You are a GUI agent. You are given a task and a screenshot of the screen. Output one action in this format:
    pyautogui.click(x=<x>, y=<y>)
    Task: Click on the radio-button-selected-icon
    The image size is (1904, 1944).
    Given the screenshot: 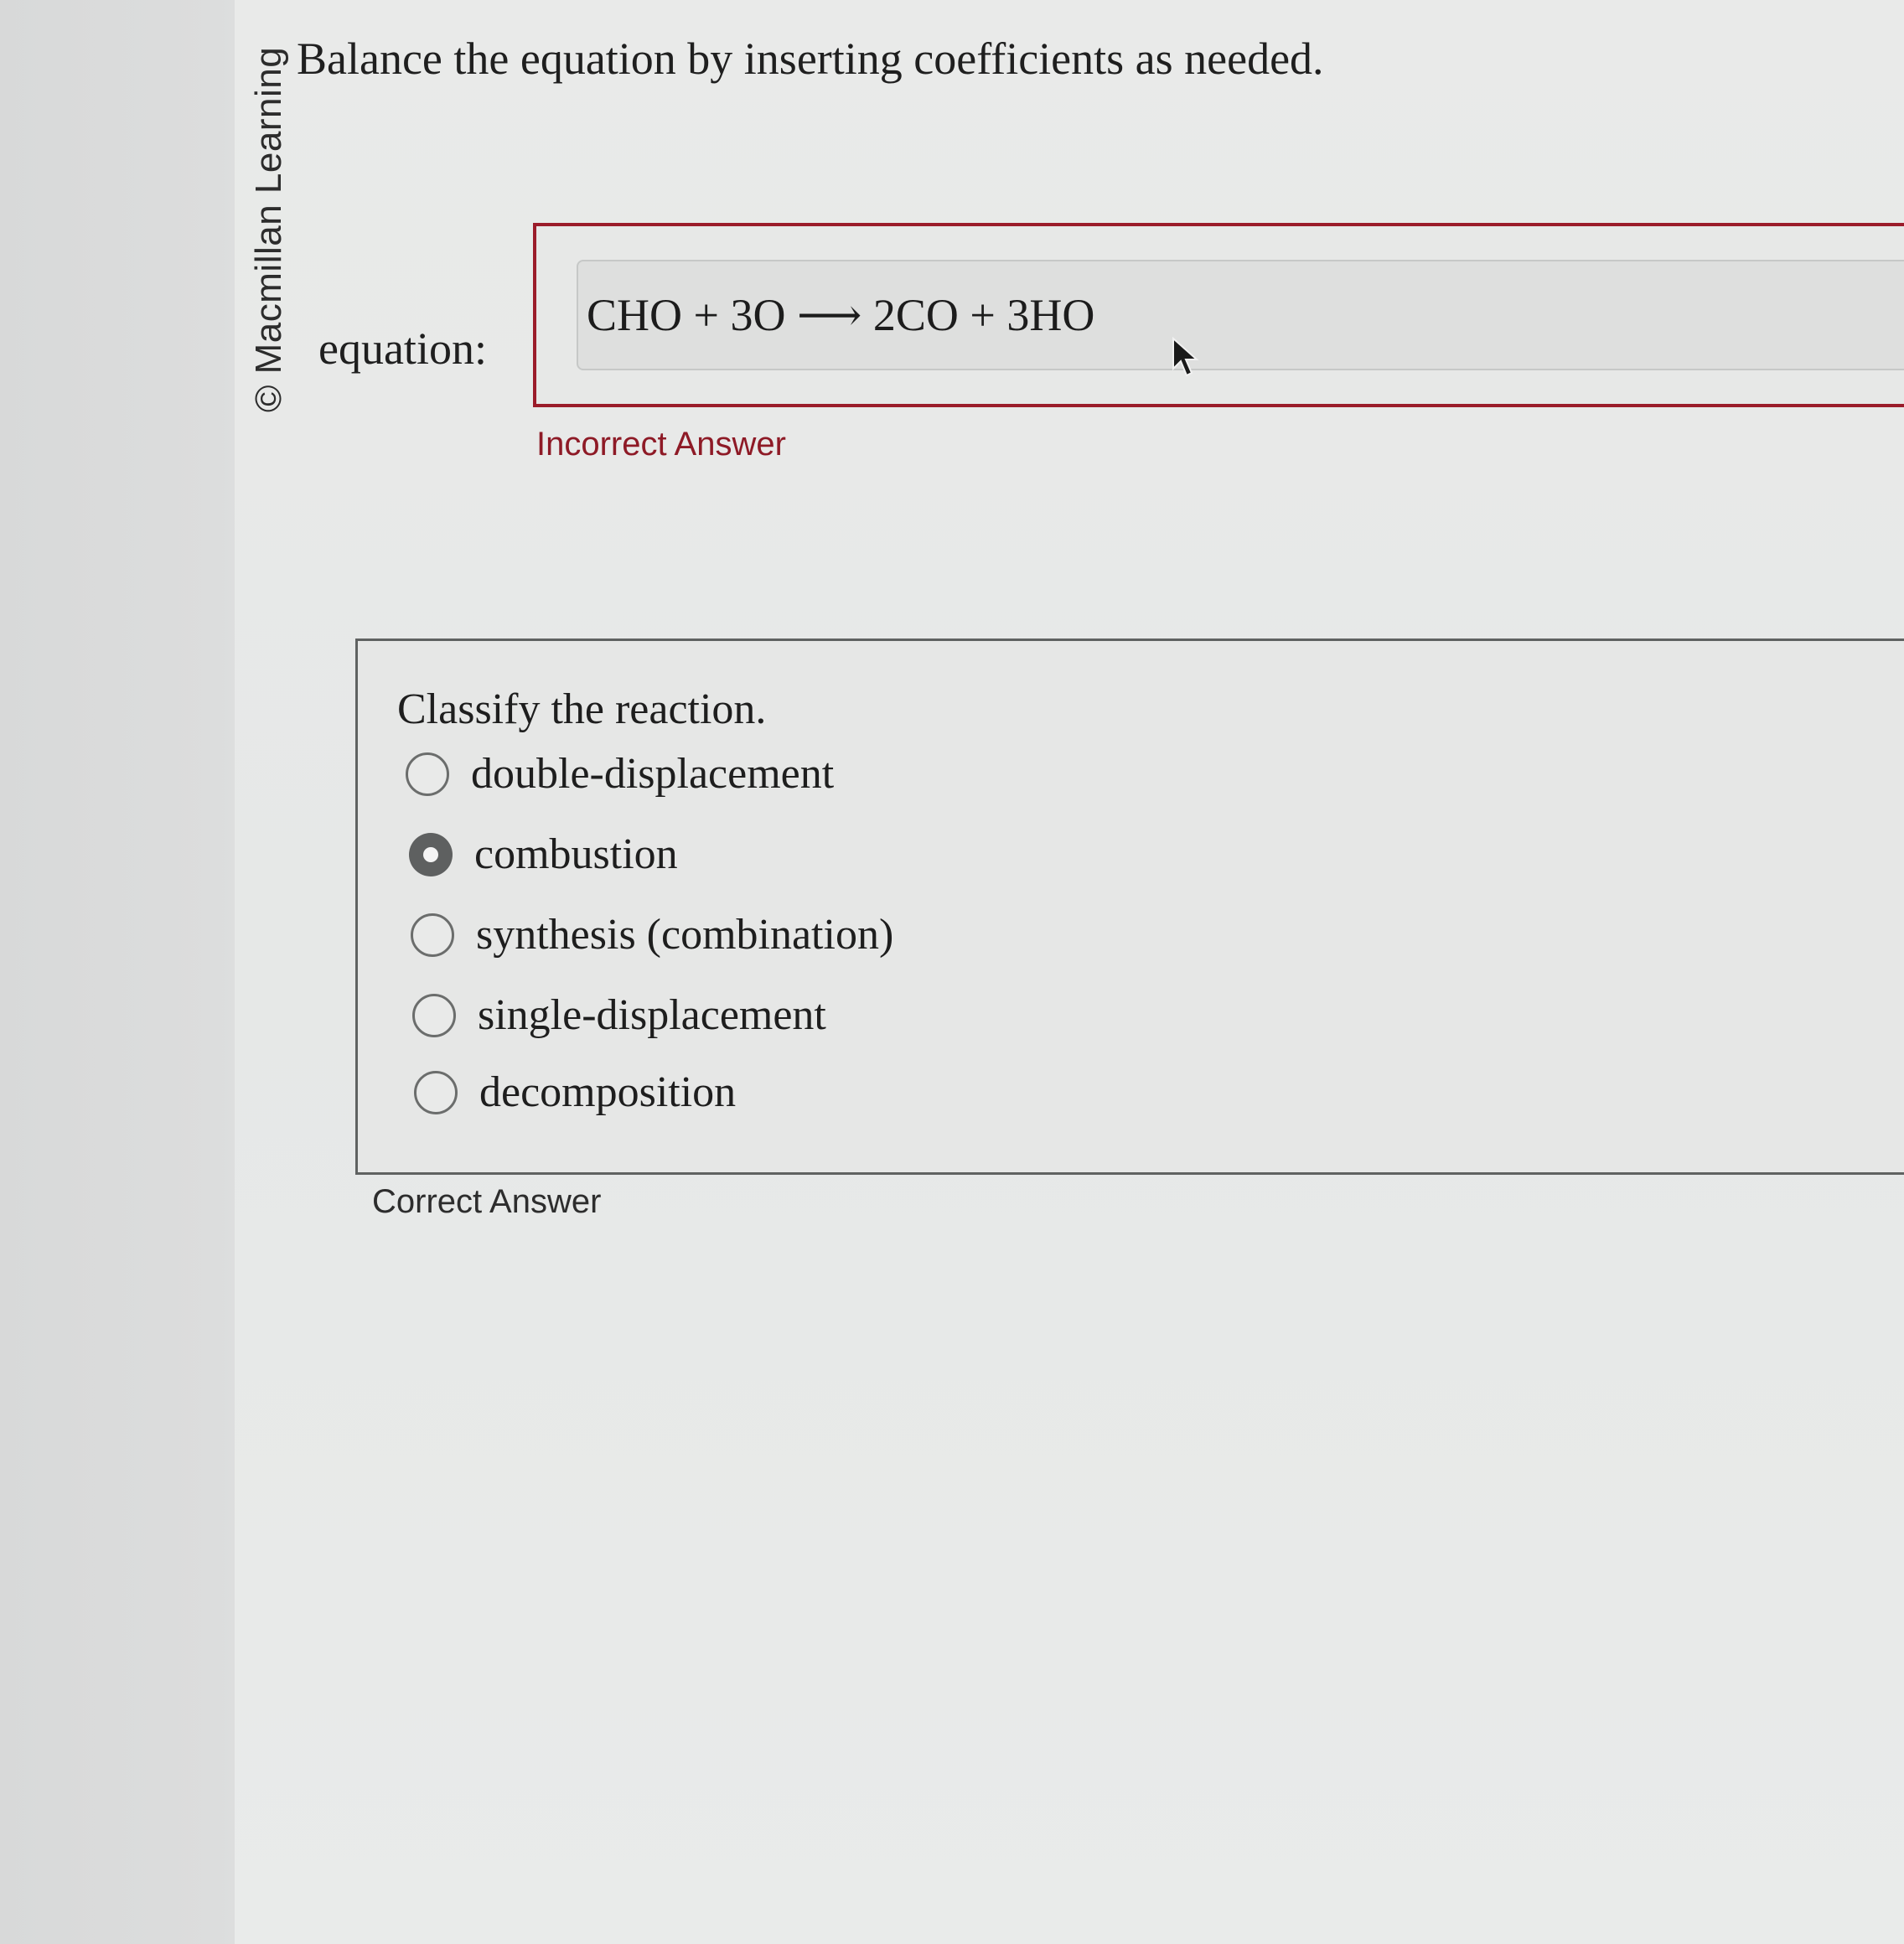 What is the action you would take?
    pyautogui.click(x=431, y=854)
    